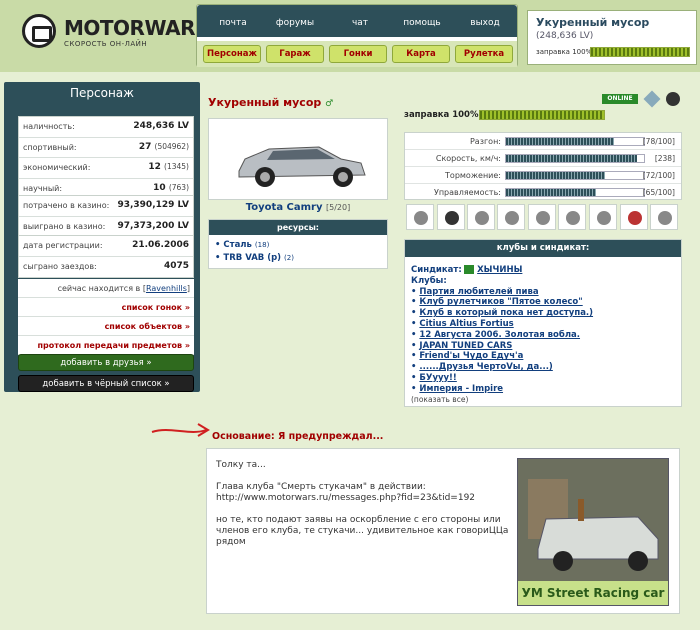 The width and height of the screenshot is (700, 630). What do you see at coordinates (542, 217) in the screenshot?
I see `part-disc-icon` at bounding box center [542, 217].